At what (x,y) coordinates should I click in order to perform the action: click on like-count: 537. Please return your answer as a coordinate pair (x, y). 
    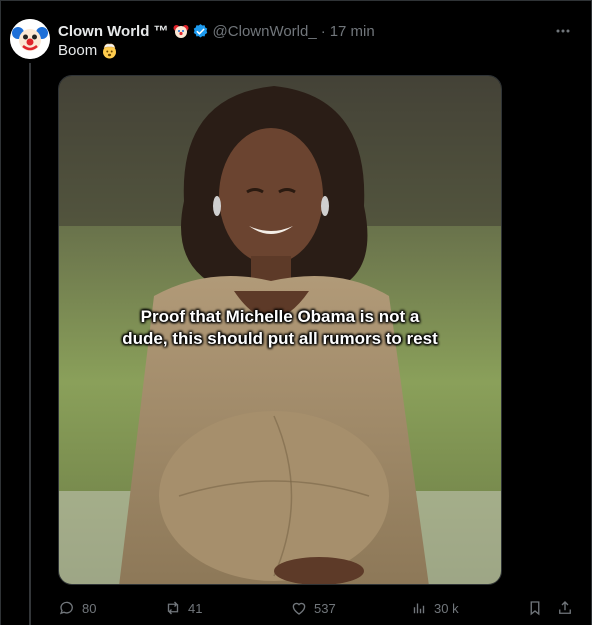
    Looking at the image, I should click on (325, 608).